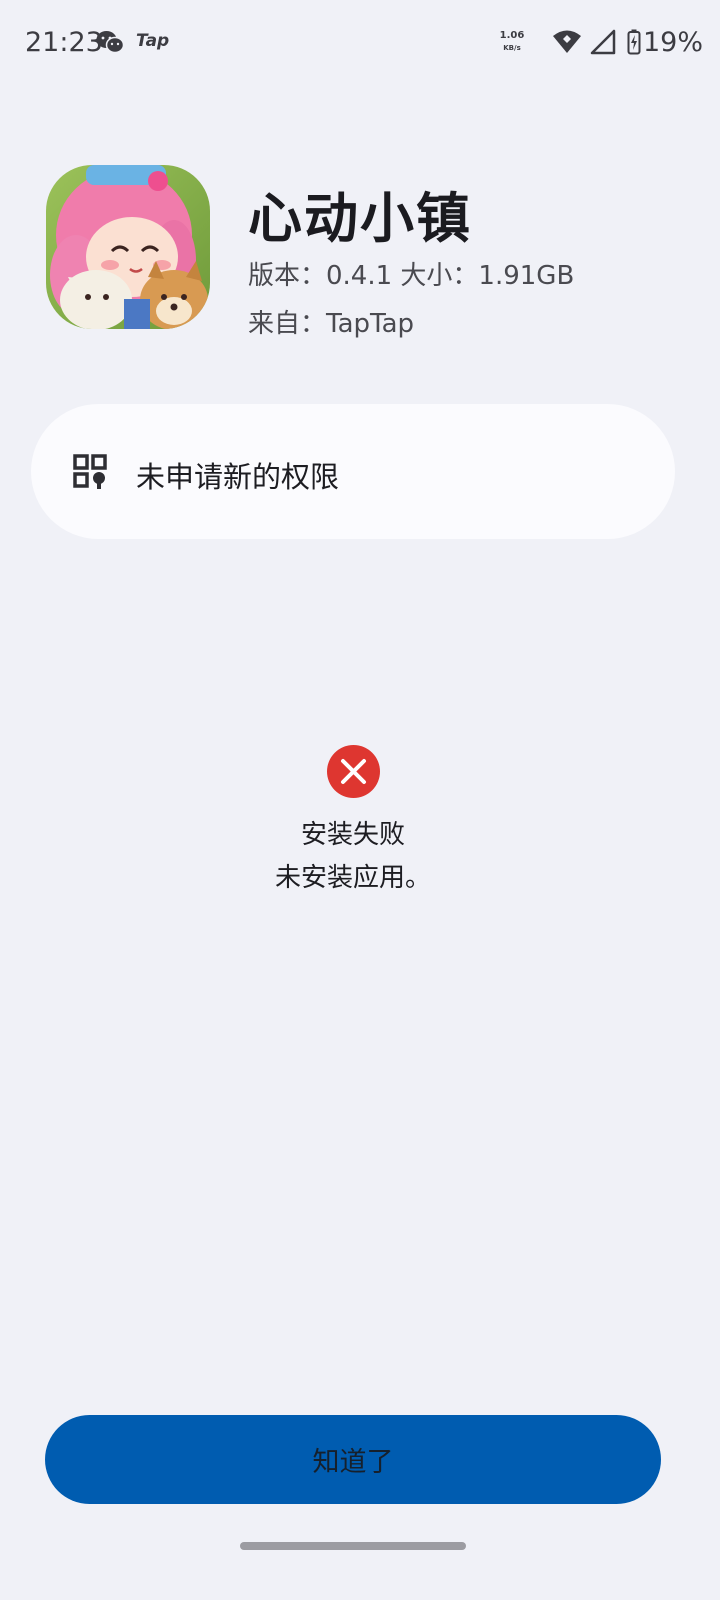 This screenshot has width=720, height=1600. I want to click on permission-grid-icon, so click(90, 474).